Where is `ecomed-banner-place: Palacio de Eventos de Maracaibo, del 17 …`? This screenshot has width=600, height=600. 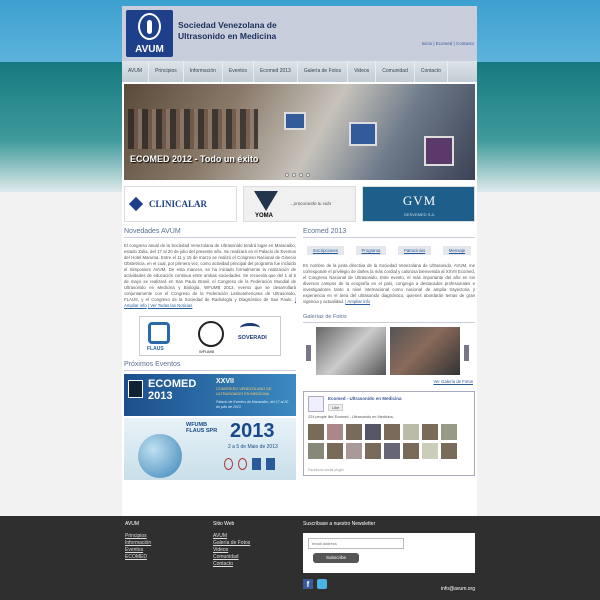 ecomed-banner-place: Palacio de Eventos de Maracaibo, del 17 … is located at coordinates (252, 404).